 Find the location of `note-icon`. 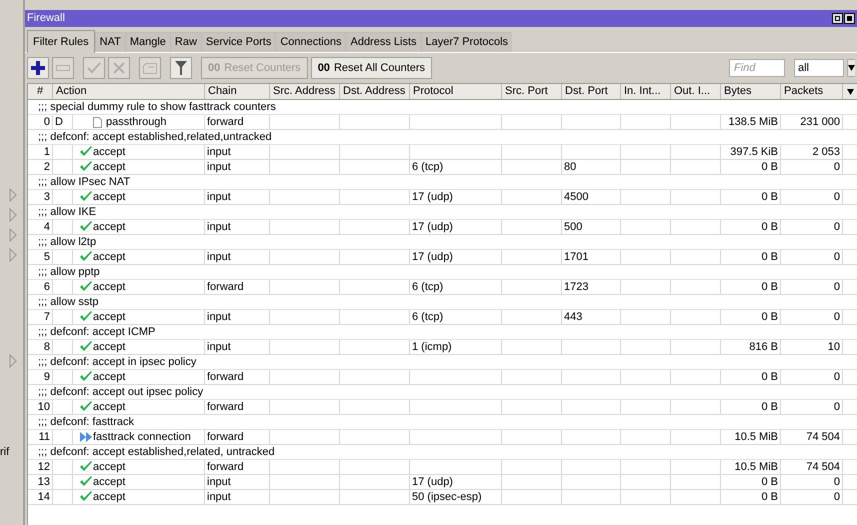

note-icon is located at coordinates (150, 68).